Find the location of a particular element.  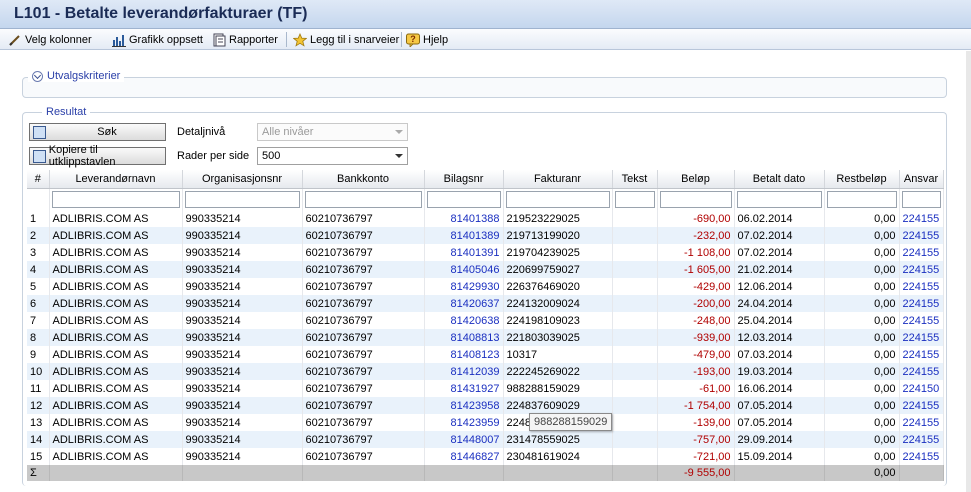

paid-date-cell: 07.05.2014 is located at coordinates (779, 405).